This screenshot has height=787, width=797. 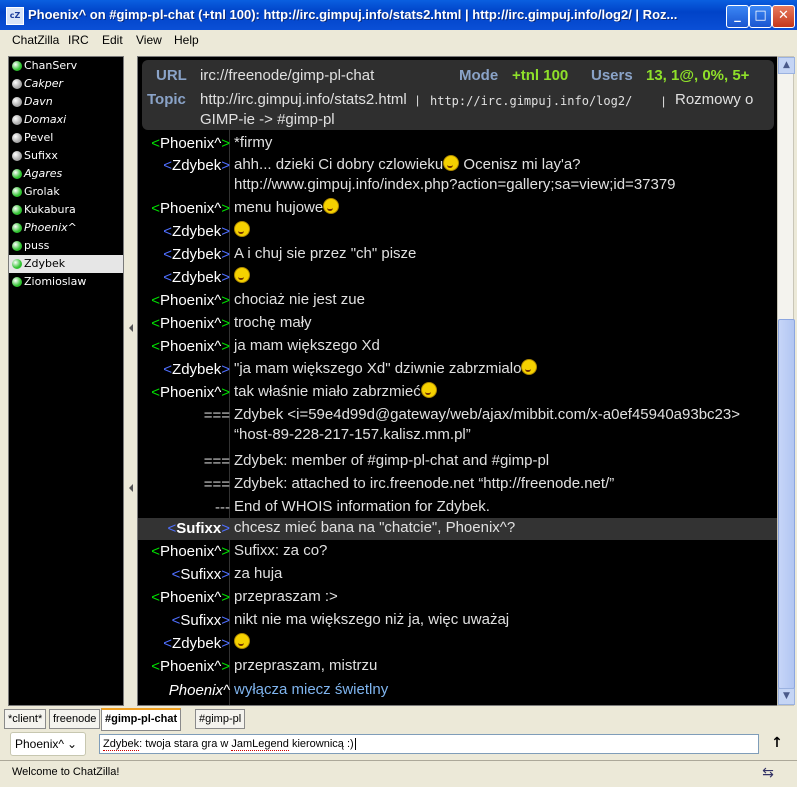 I want to click on user-nick: Pevel, so click(x=39, y=137).